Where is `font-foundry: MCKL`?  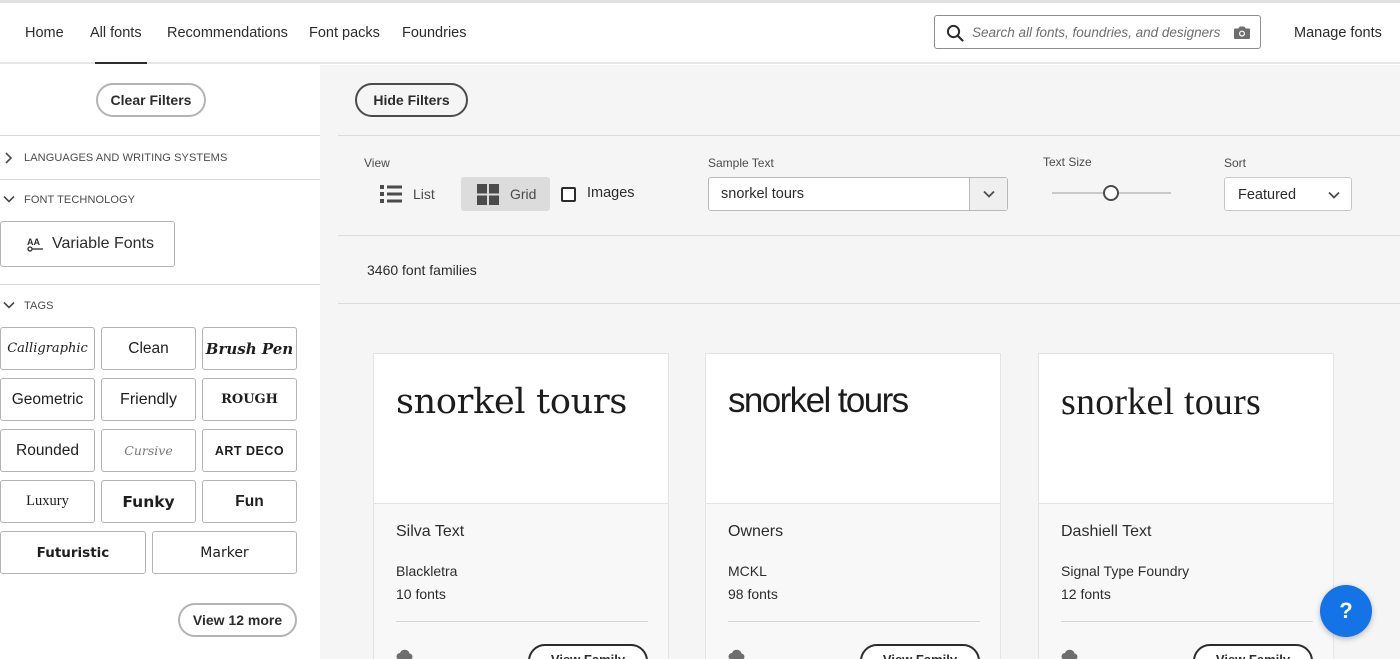 font-foundry: MCKL is located at coordinates (747, 571).